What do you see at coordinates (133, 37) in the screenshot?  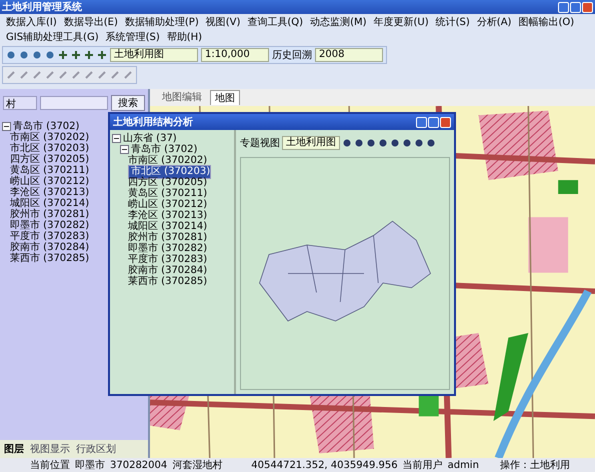 I see `menu-item: 系统管理(S)` at bounding box center [133, 37].